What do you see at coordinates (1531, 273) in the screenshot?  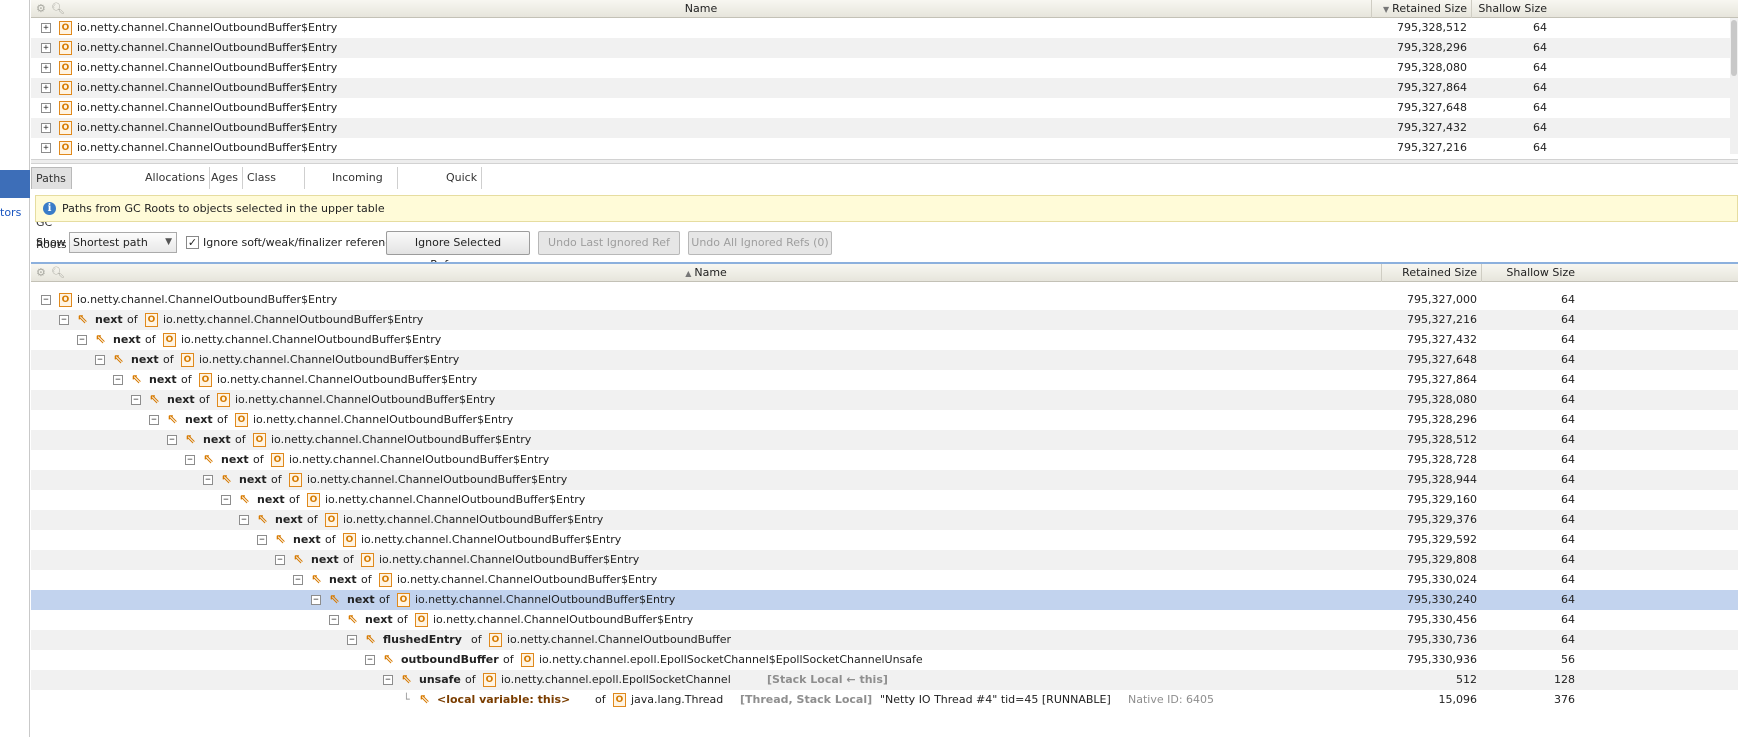 I see `lower-col-shallow: Shallow Size` at bounding box center [1531, 273].